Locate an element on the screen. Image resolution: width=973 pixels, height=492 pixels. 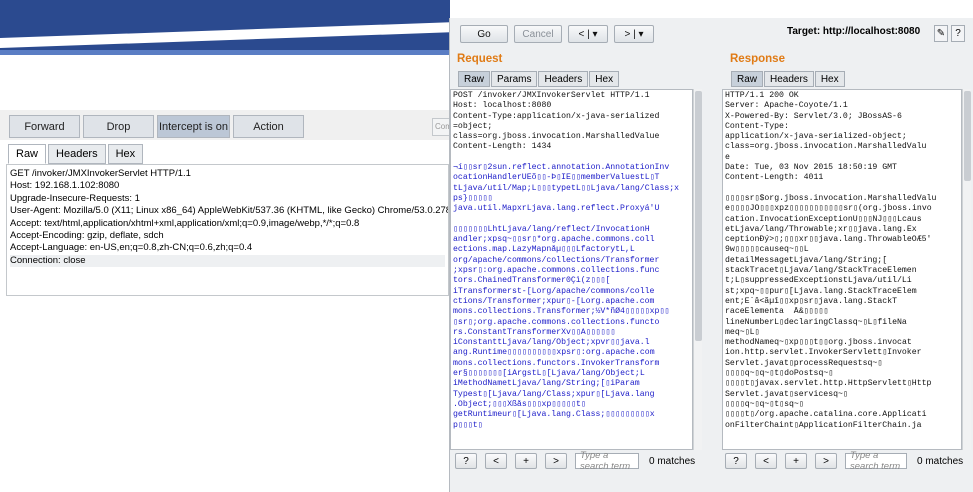
request-scrollbar is located at coordinates (697, 269).